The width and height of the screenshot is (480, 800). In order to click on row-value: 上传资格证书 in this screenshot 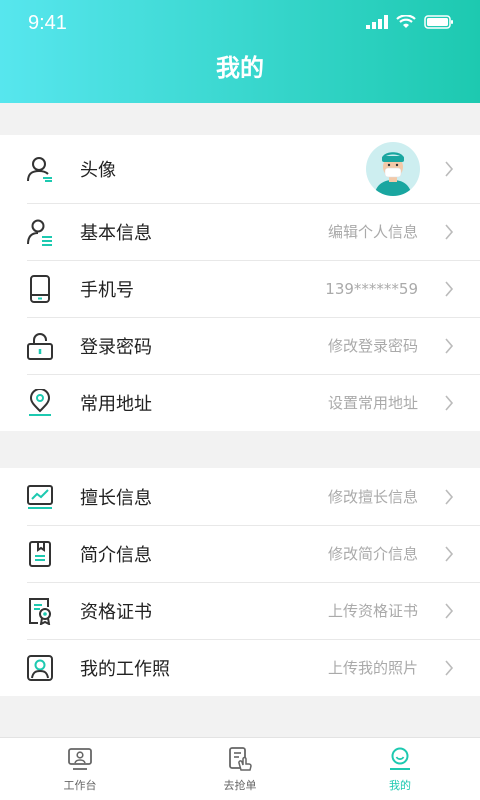, I will do `click(372, 611)`.